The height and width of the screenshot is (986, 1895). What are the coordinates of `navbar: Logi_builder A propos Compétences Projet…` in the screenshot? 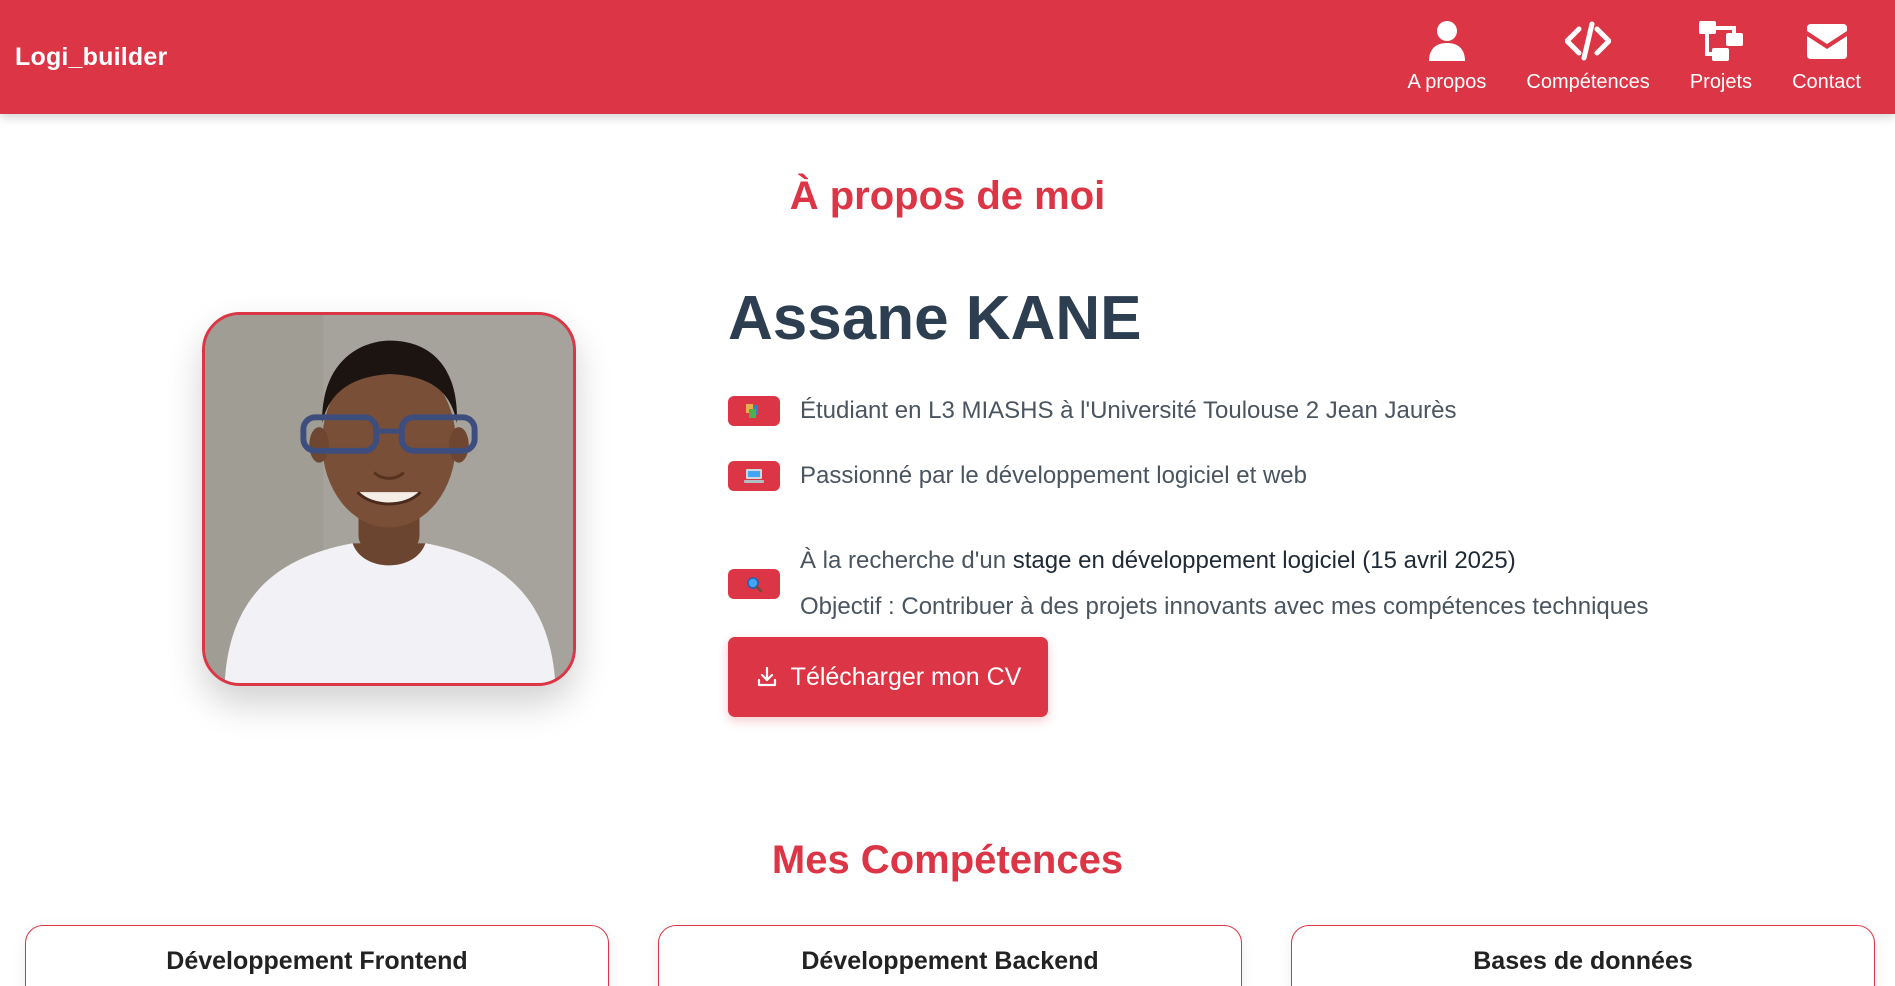 It's located at (947, 57).